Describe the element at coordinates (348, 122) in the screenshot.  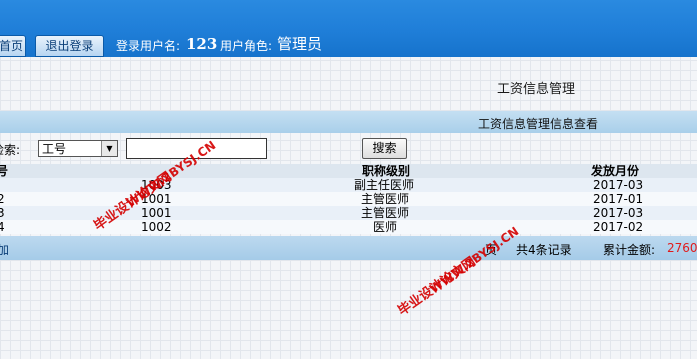
I see `section-bar: 工资信息管理信息查看` at that location.